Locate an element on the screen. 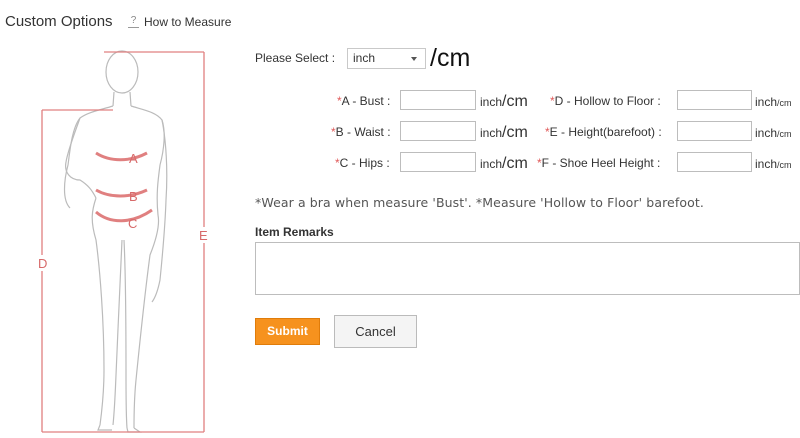  bust-input is located at coordinates (438, 100).